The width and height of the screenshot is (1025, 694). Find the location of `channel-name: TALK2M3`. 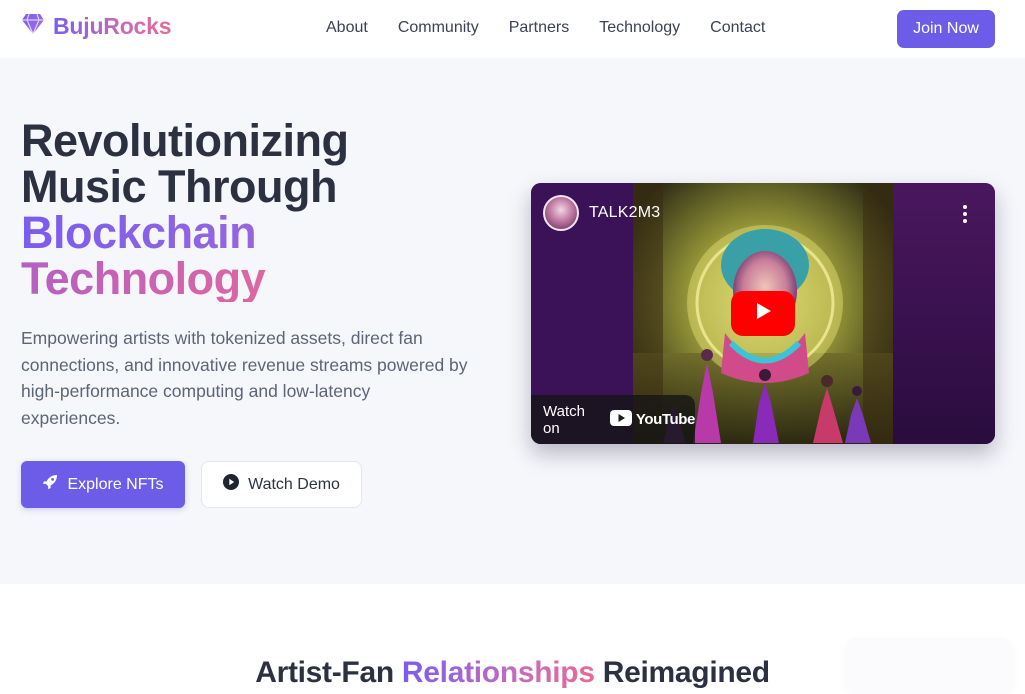

channel-name: TALK2M3 is located at coordinates (624, 213).